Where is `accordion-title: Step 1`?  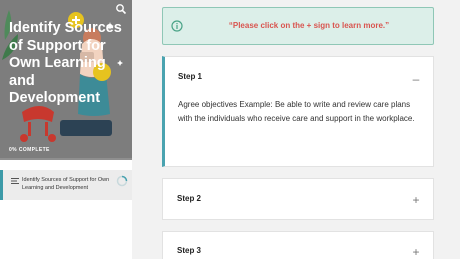
accordion-title: Step 1 is located at coordinates (190, 76).